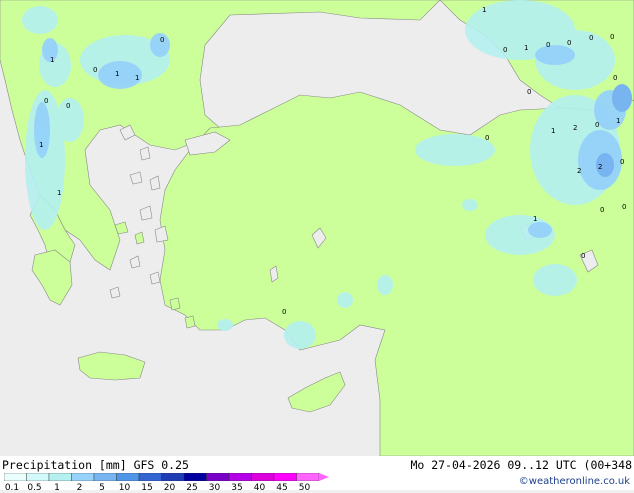 This screenshot has width=634, height=493. What do you see at coordinates (574, 481) in the screenshot?
I see `credit-text: ©weatheronline.co.uk` at bounding box center [574, 481].